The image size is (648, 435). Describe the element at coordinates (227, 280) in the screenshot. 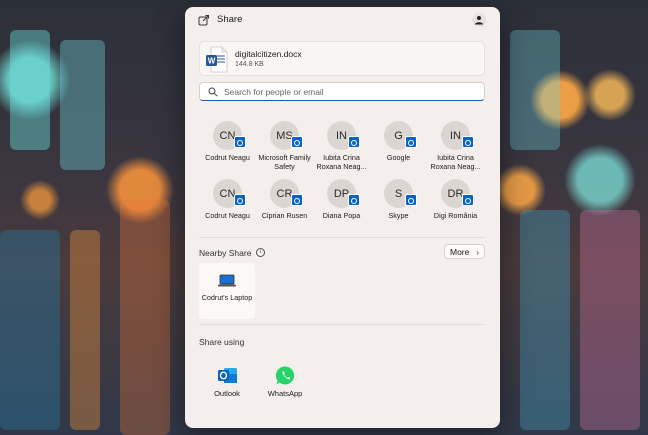

I see `laptop-icon` at that location.